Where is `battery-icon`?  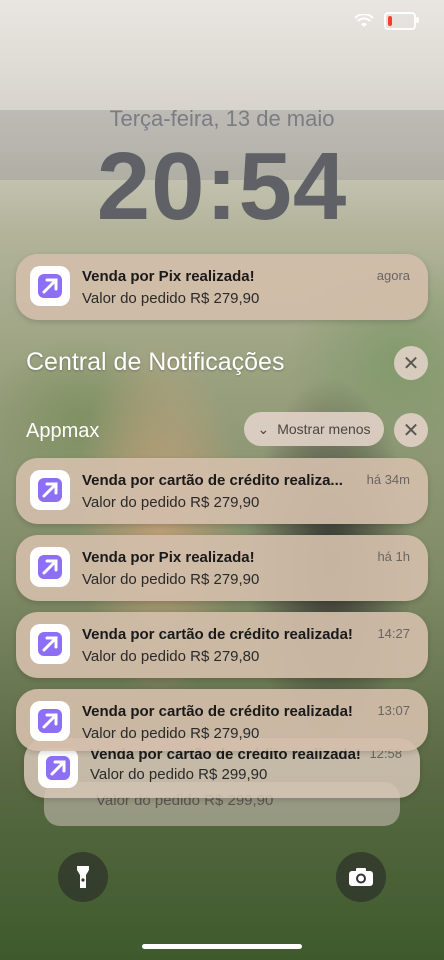
battery-icon is located at coordinates (401, 21).